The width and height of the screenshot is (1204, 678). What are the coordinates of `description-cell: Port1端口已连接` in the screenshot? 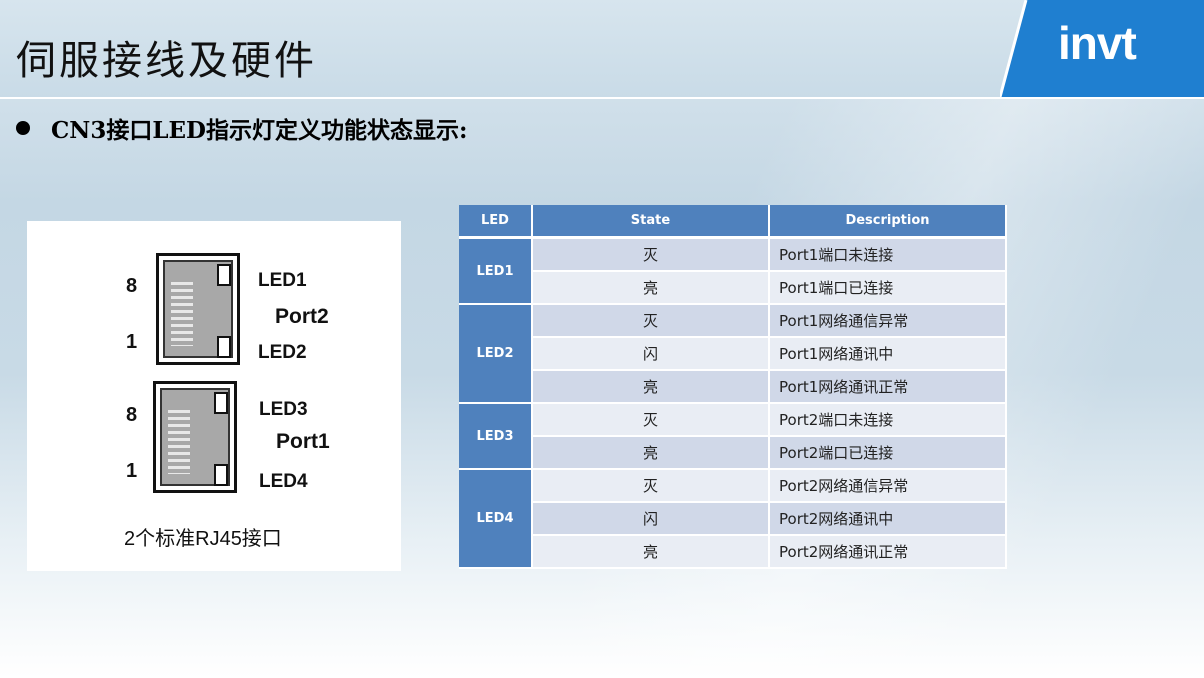 It's located at (888, 288).